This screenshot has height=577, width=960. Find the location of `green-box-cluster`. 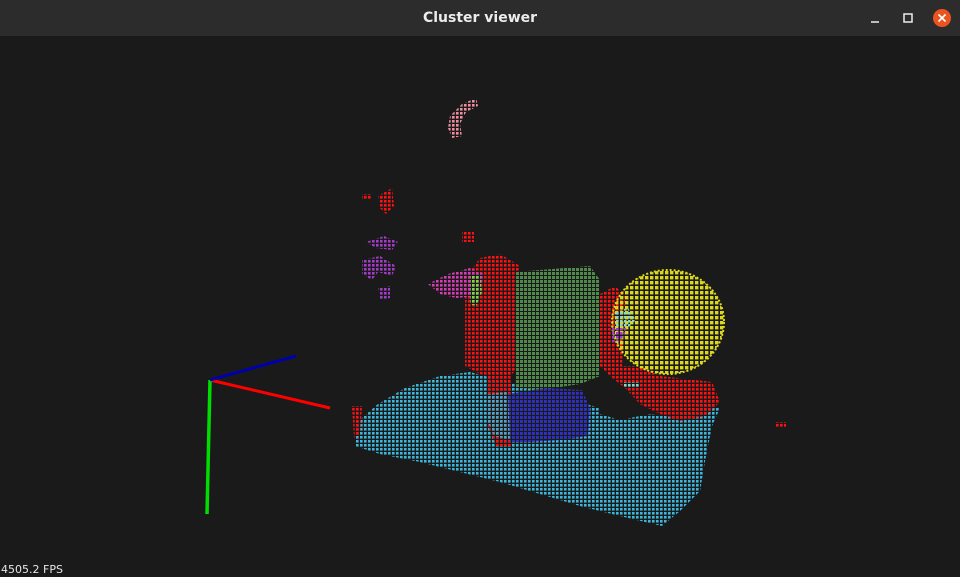

green-box-cluster is located at coordinates (557, 328).